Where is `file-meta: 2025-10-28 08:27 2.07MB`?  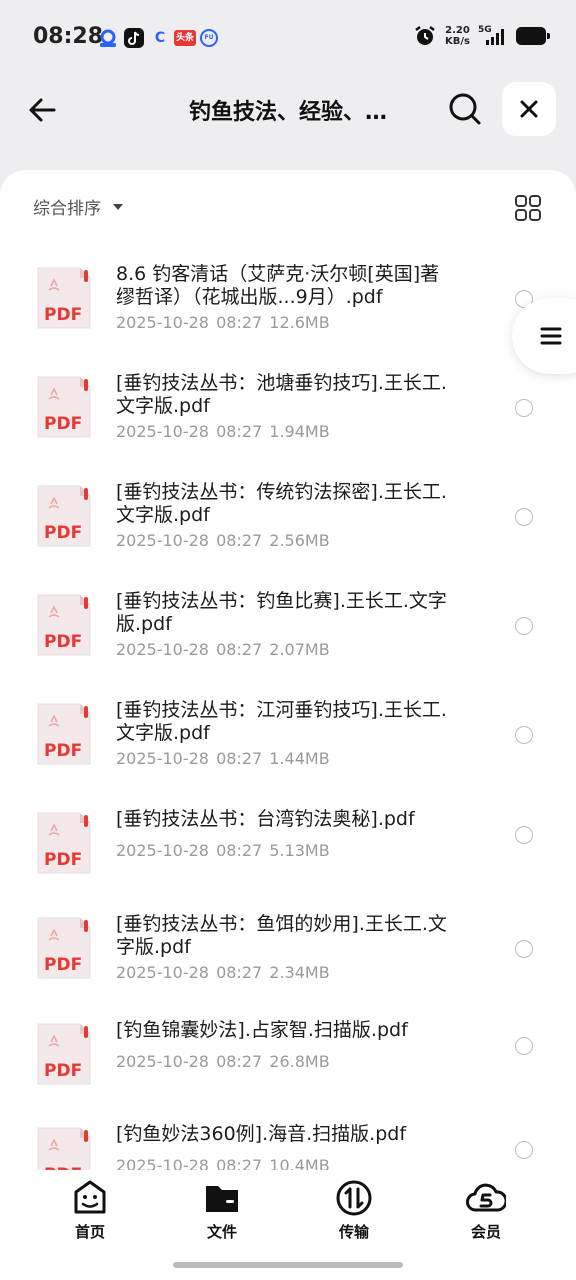
file-meta: 2025-10-28 08:27 2.07MB is located at coordinates (223, 649).